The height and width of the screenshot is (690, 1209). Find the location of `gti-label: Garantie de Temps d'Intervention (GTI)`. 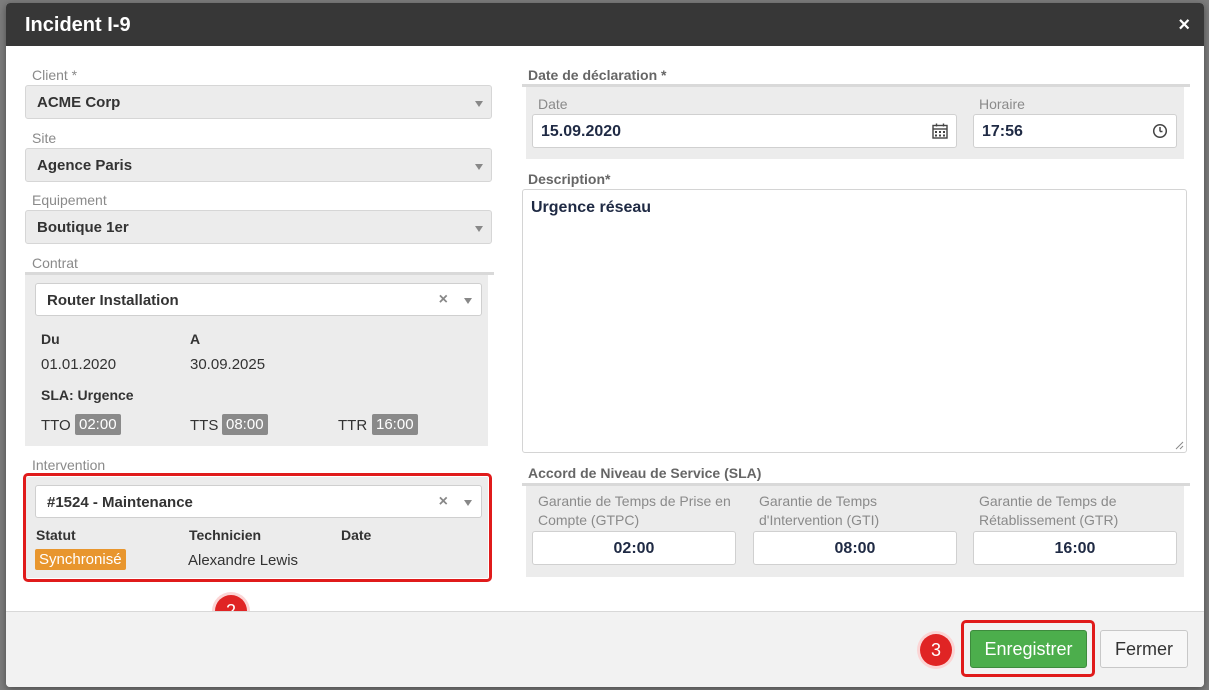

gti-label: Garantie de Temps d'Intervention (GTI) is located at coordinates (819, 510).